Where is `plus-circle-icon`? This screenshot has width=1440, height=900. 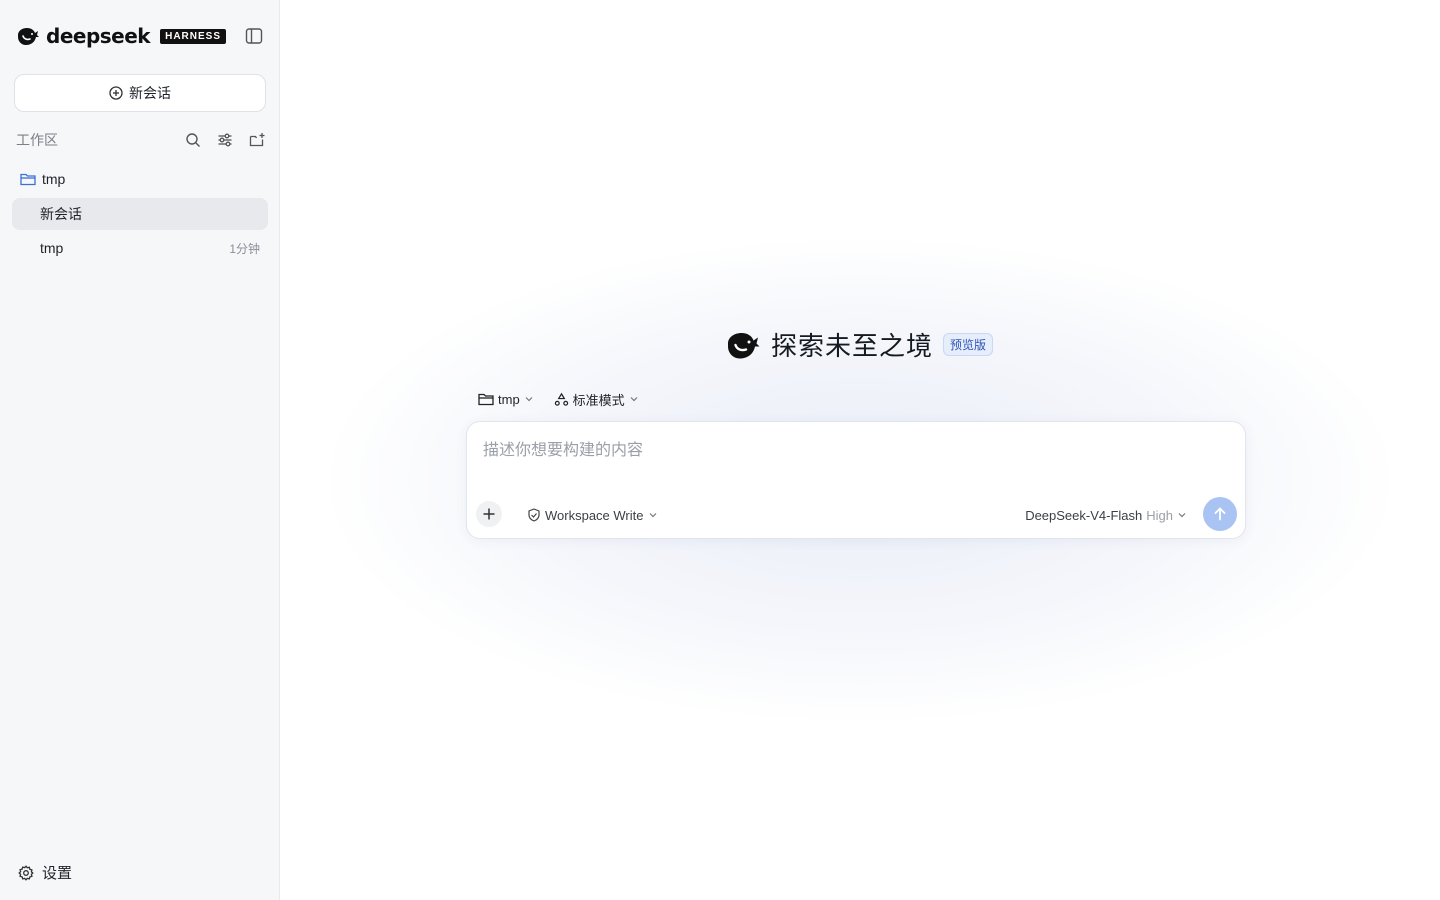
plus-circle-icon is located at coordinates (116, 93).